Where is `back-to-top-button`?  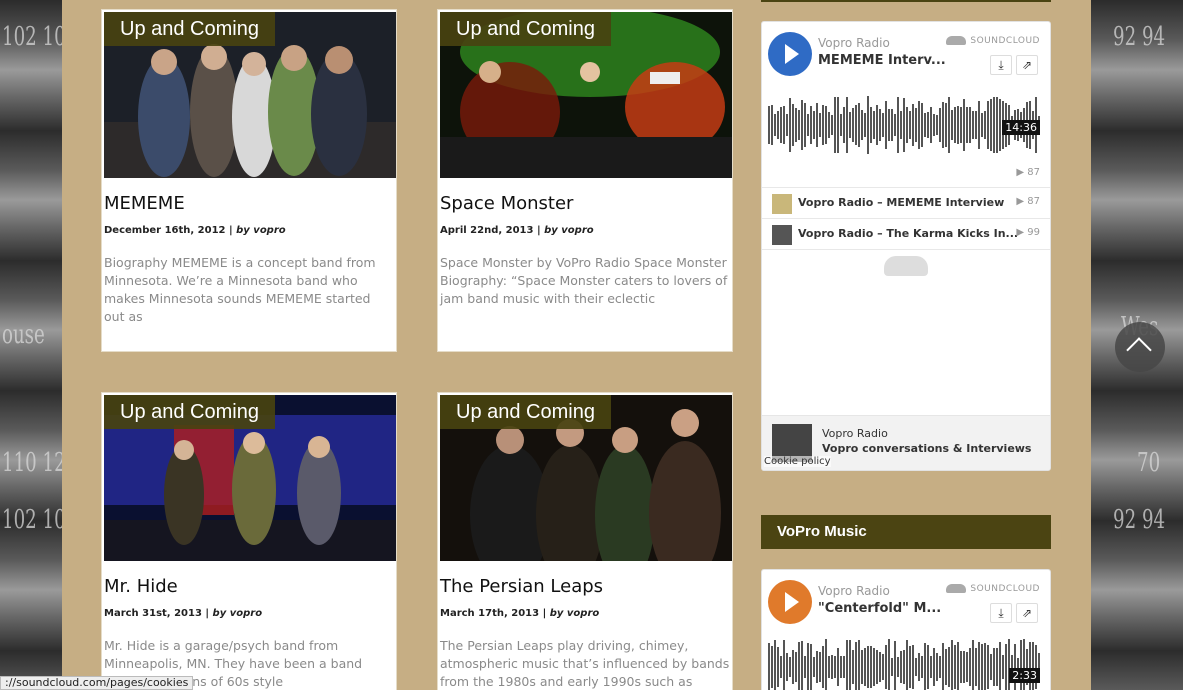
back-to-top-button is located at coordinates (1140, 347).